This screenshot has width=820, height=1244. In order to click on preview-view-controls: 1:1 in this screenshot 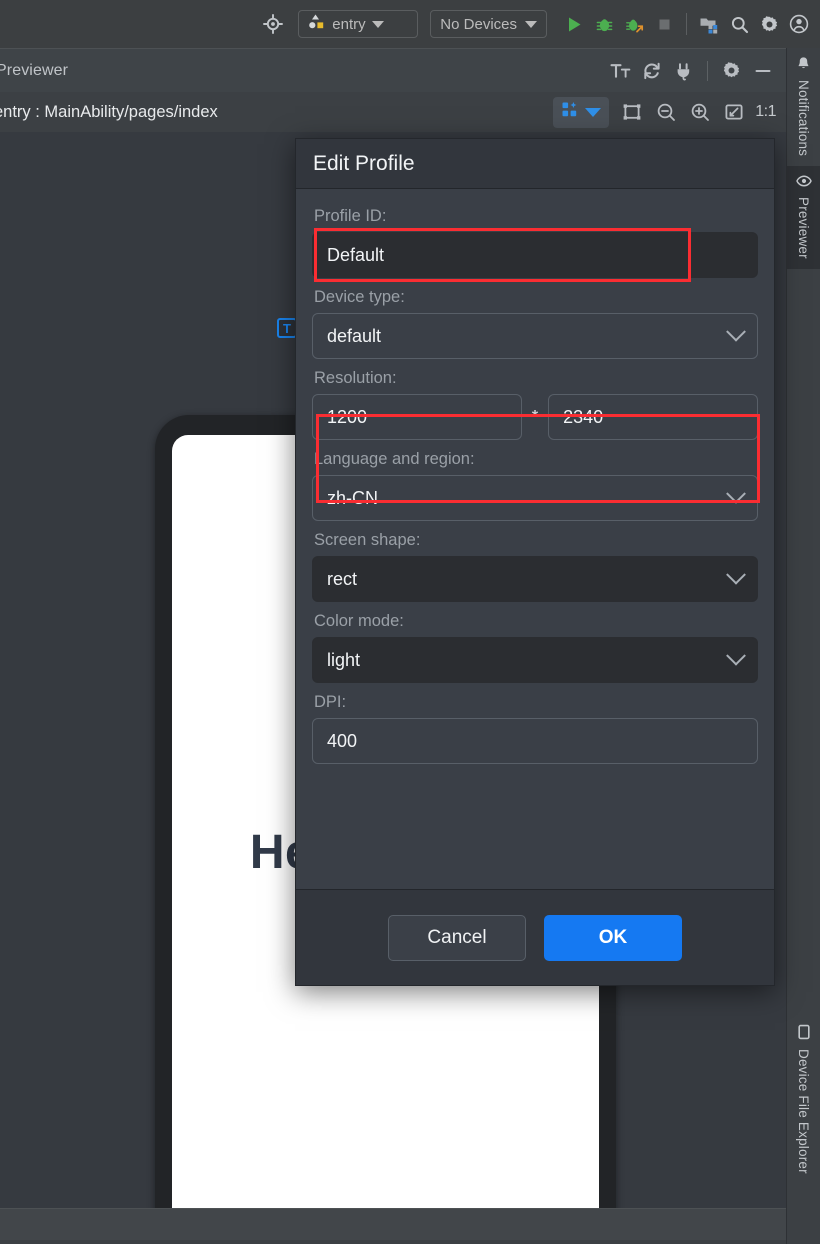, I will do `click(669, 112)`.